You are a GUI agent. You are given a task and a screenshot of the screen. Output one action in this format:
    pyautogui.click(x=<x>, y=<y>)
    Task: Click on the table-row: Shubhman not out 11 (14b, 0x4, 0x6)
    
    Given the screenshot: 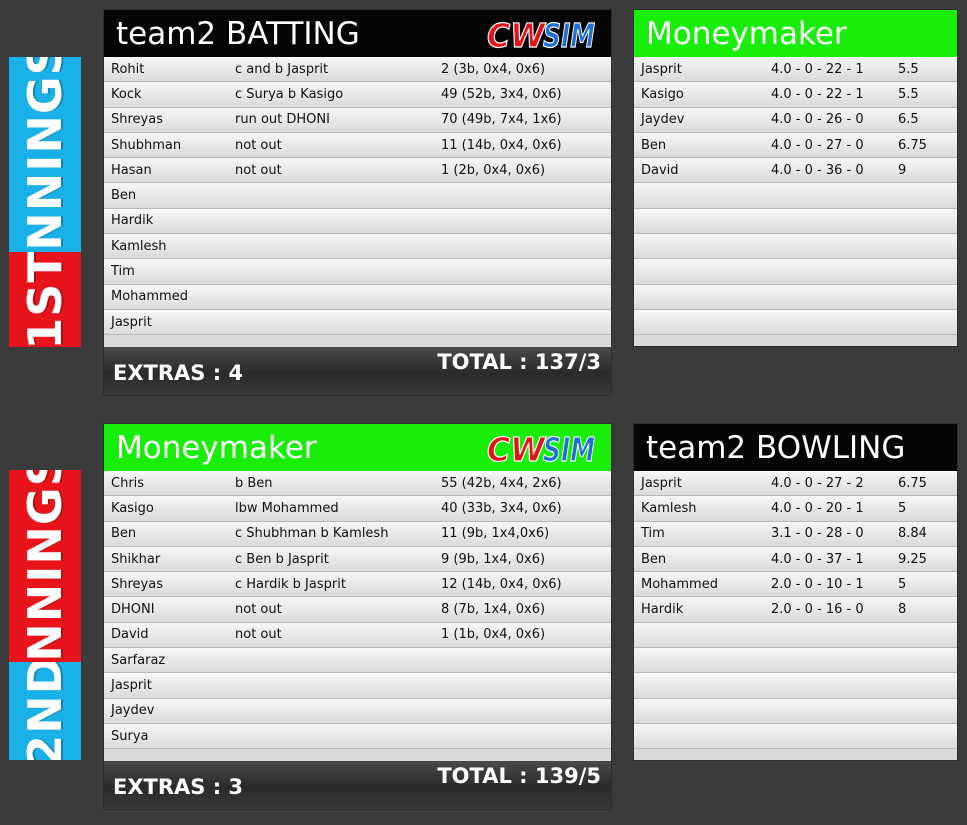 What is the action you would take?
    pyautogui.click(x=357, y=145)
    